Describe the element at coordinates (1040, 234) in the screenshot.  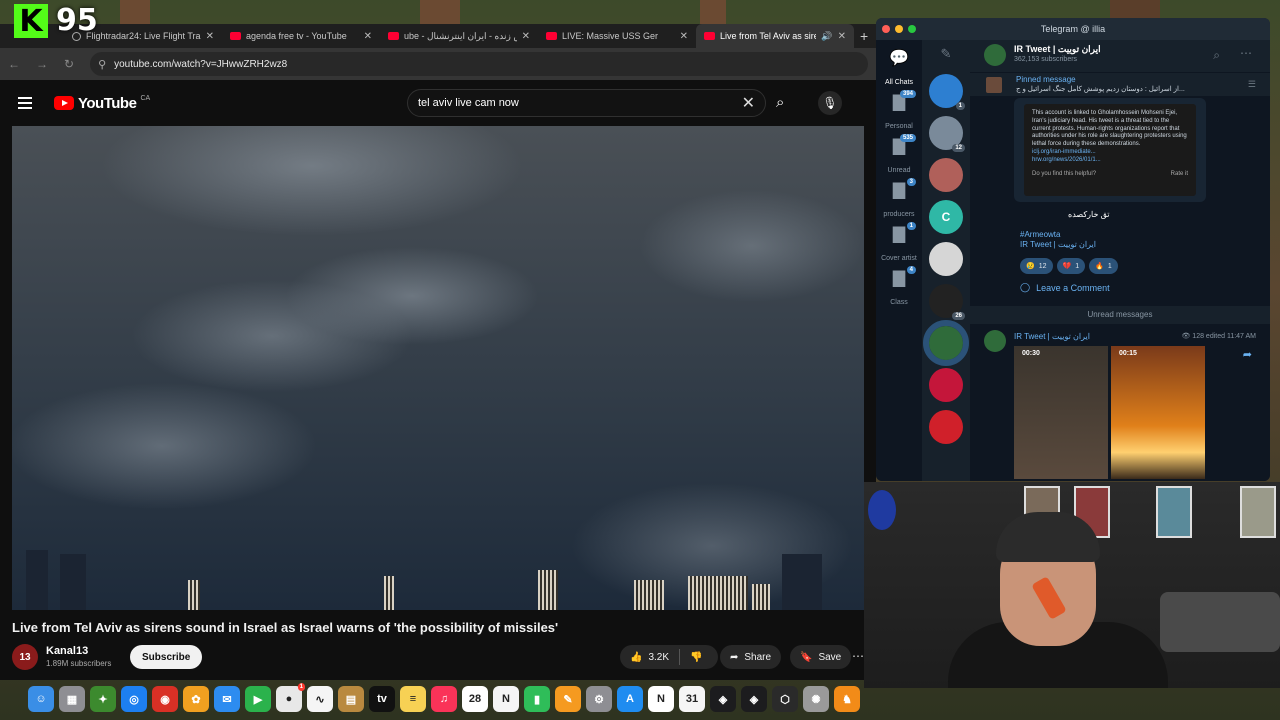
I see `author-tag: #Armeowta` at that location.